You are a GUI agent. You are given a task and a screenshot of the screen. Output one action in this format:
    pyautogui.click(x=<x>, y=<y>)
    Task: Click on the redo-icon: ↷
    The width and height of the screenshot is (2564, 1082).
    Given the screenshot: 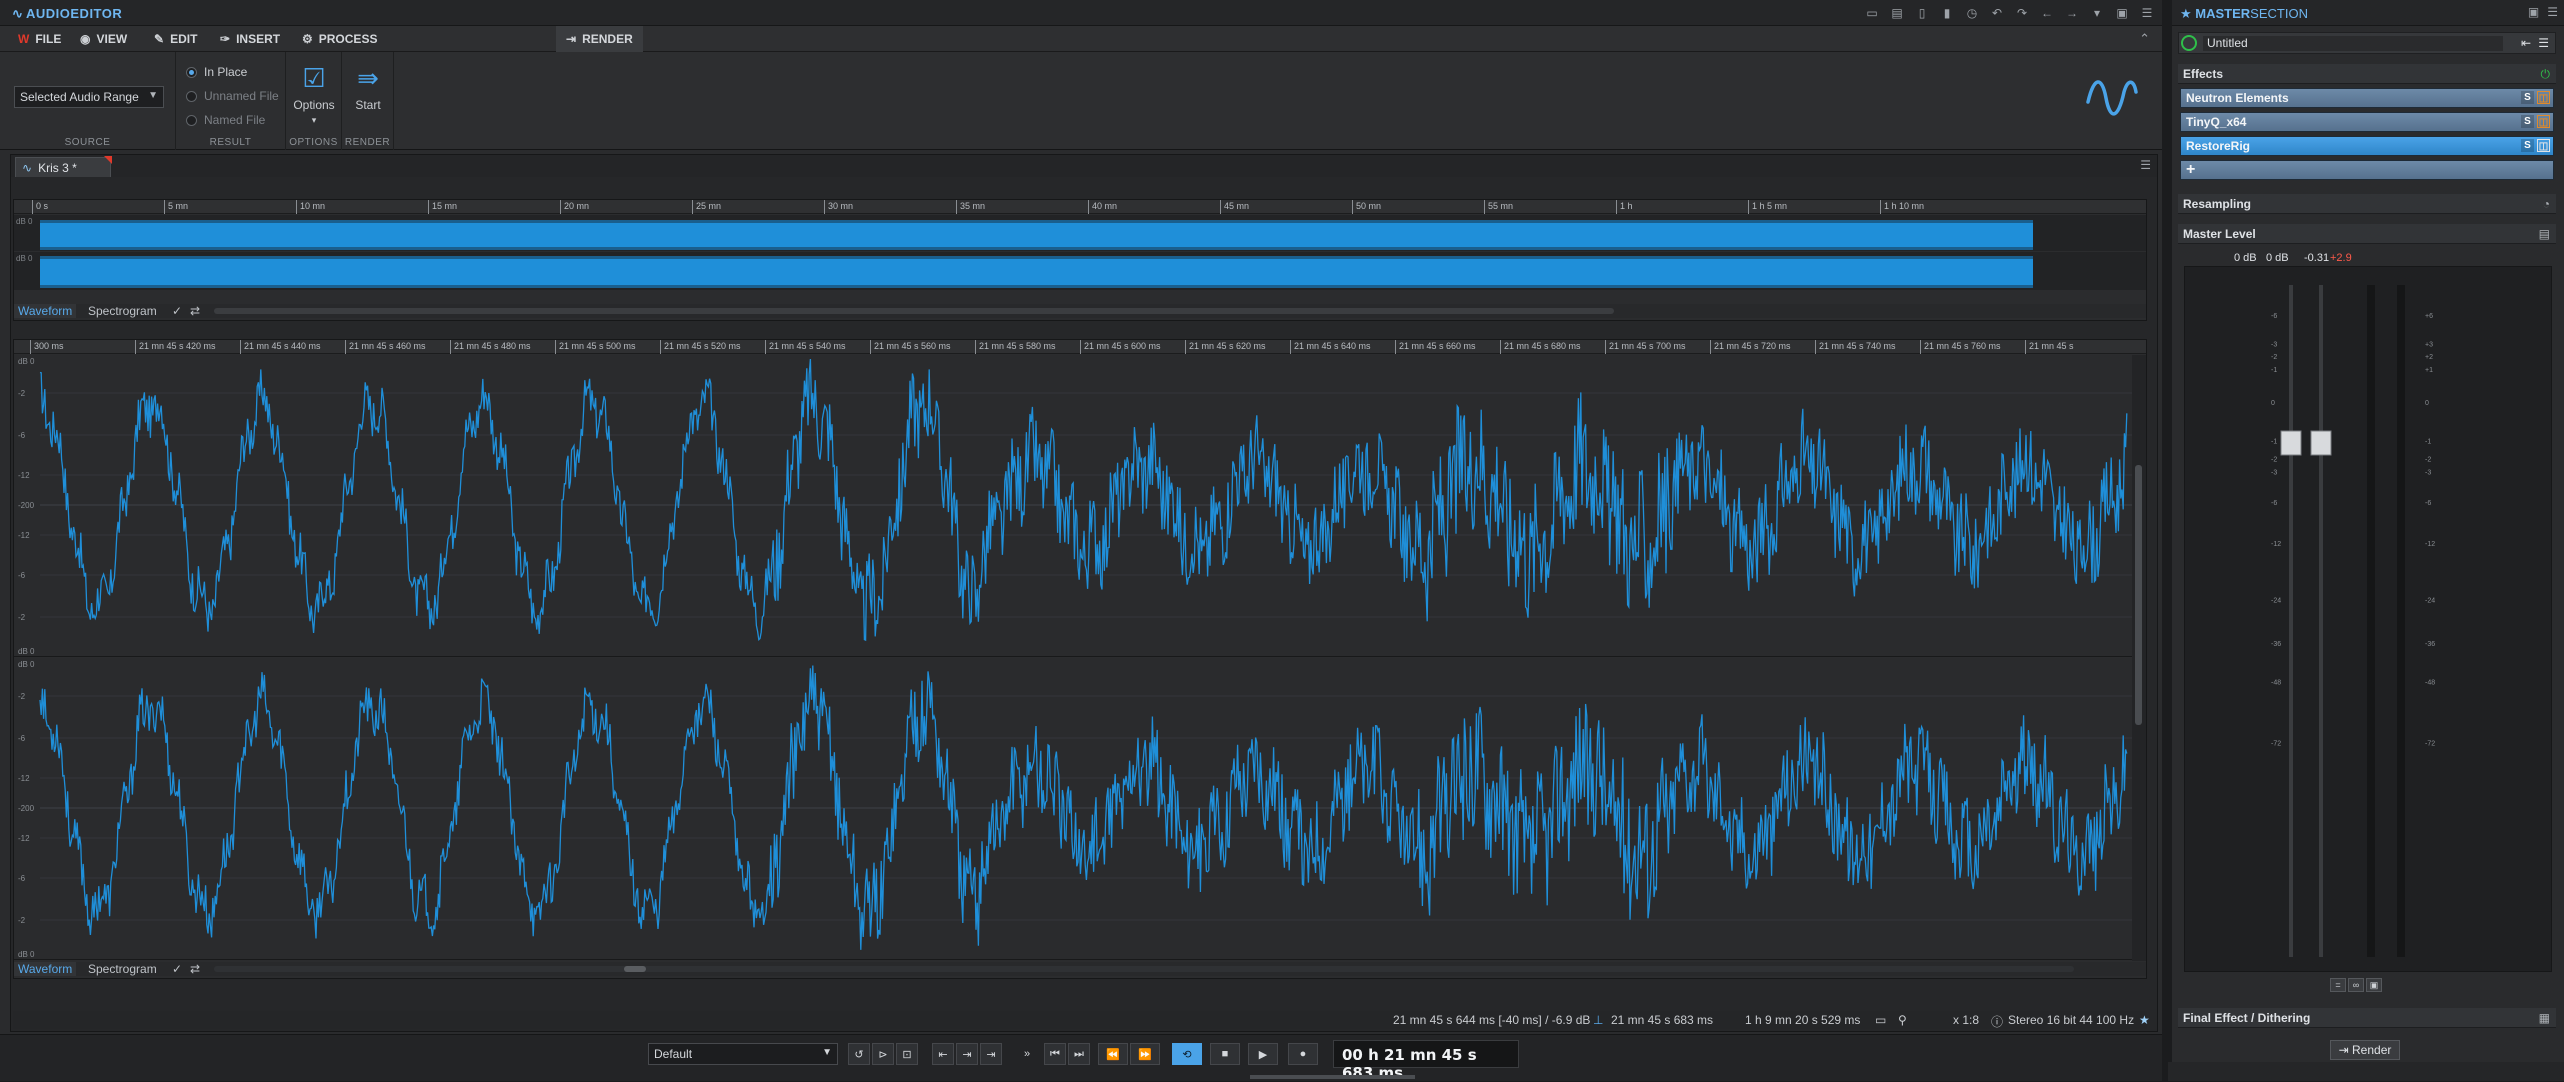 What is the action you would take?
    pyautogui.click(x=2022, y=12)
    